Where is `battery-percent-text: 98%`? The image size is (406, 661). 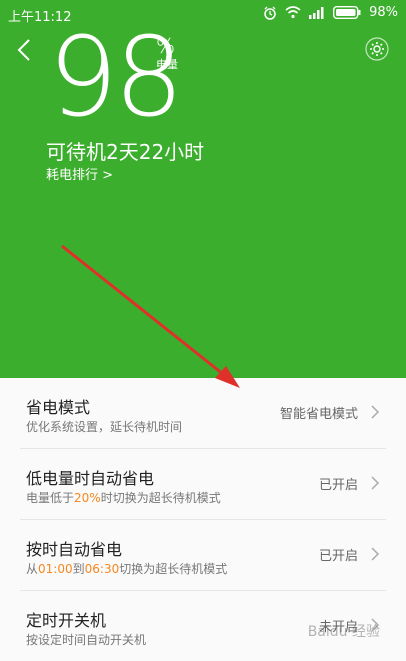 battery-percent-text: 98% is located at coordinates (383, 12).